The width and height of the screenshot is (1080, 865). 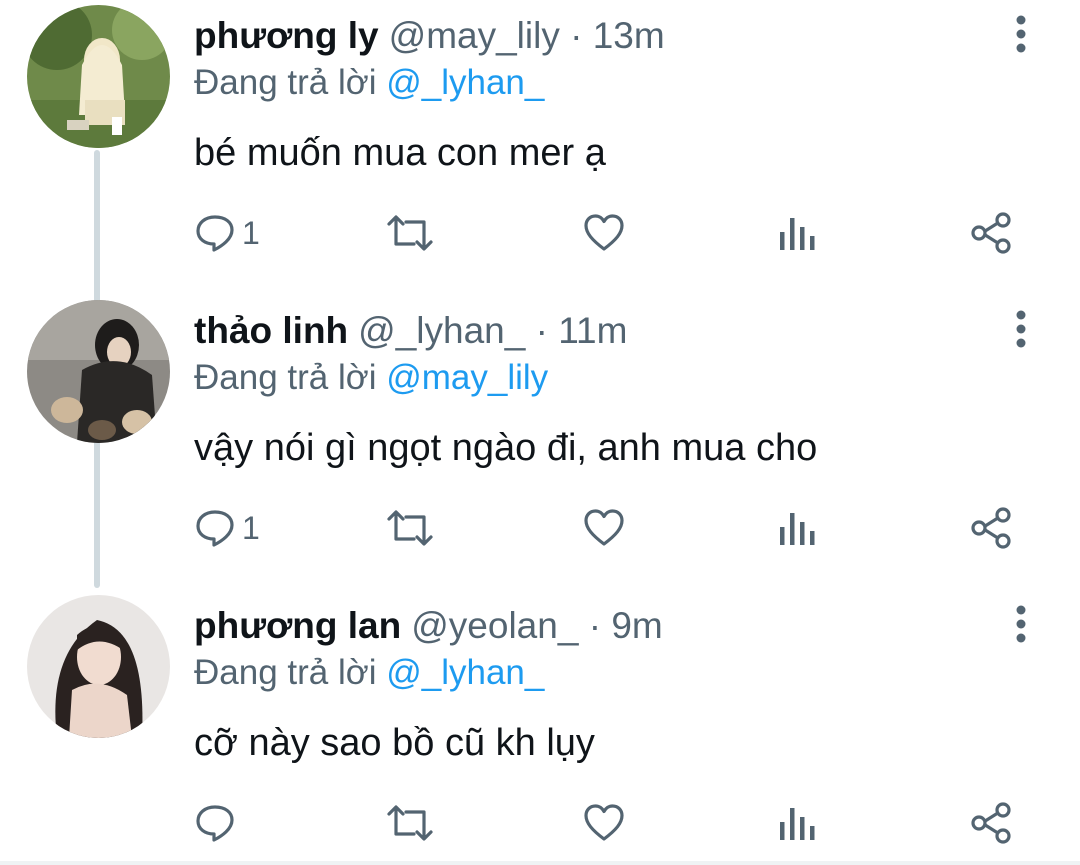 What do you see at coordinates (286, 35) in the screenshot?
I see `display-name: phương ly` at bounding box center [286, 35].